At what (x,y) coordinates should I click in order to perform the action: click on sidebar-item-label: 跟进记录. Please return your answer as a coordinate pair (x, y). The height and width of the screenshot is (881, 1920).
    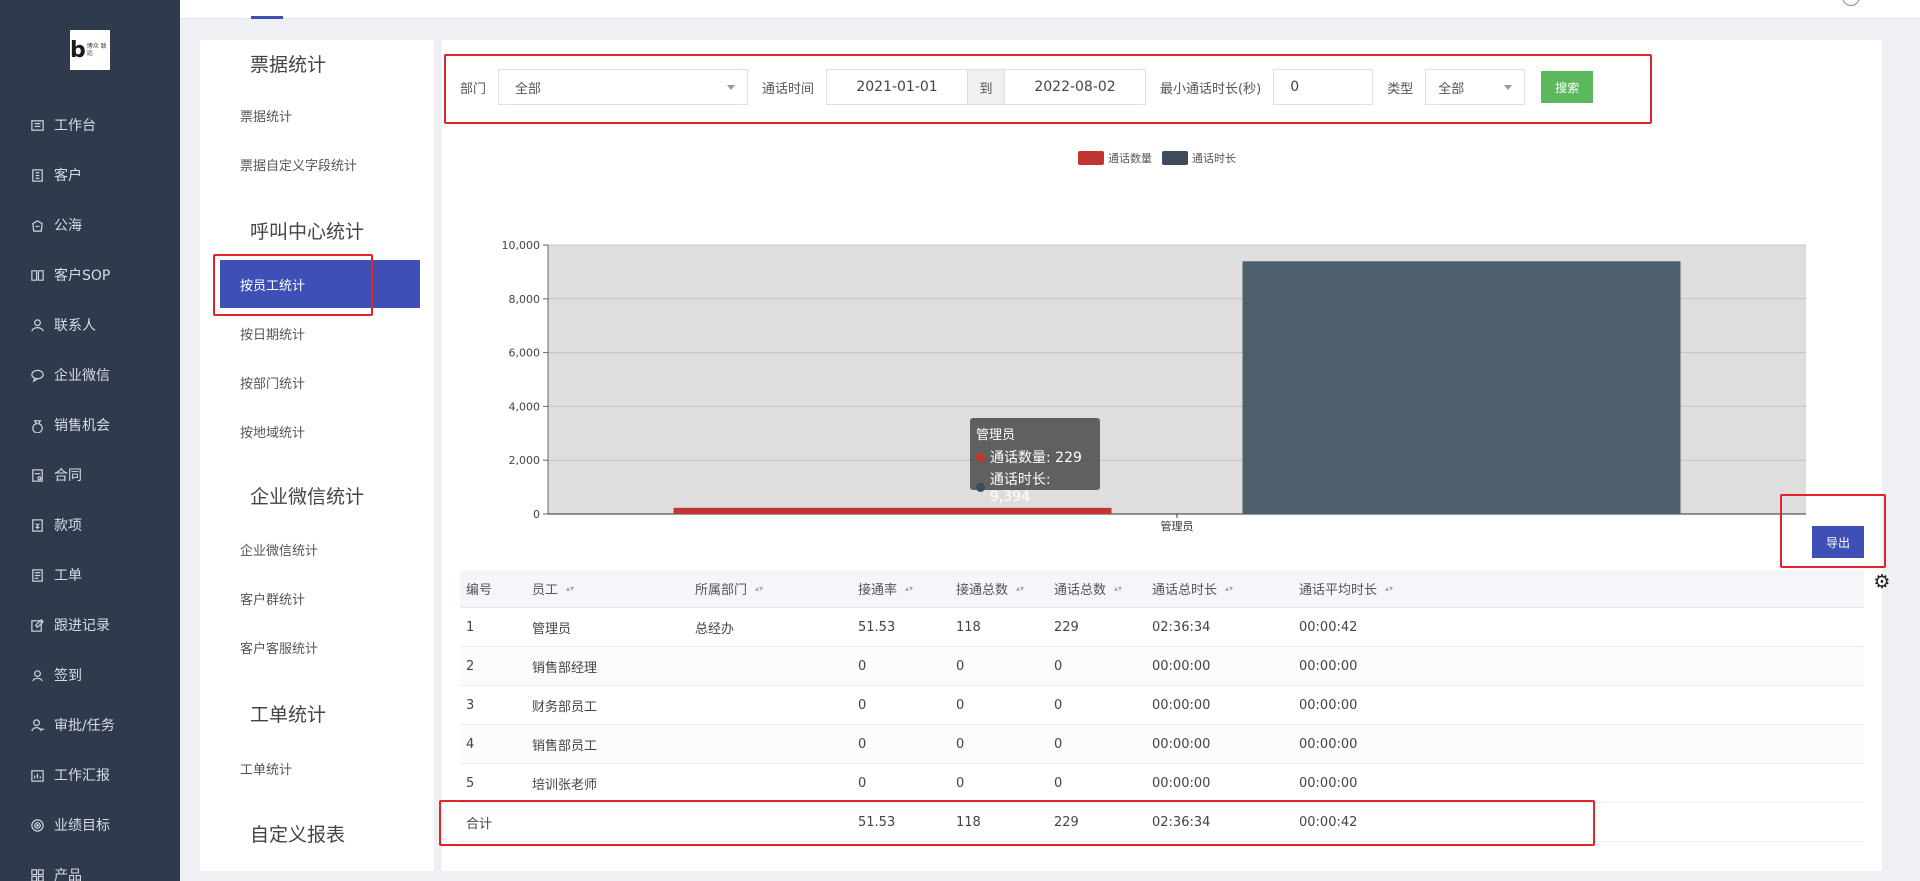
    Looking at the image, I should click on (82, 626).